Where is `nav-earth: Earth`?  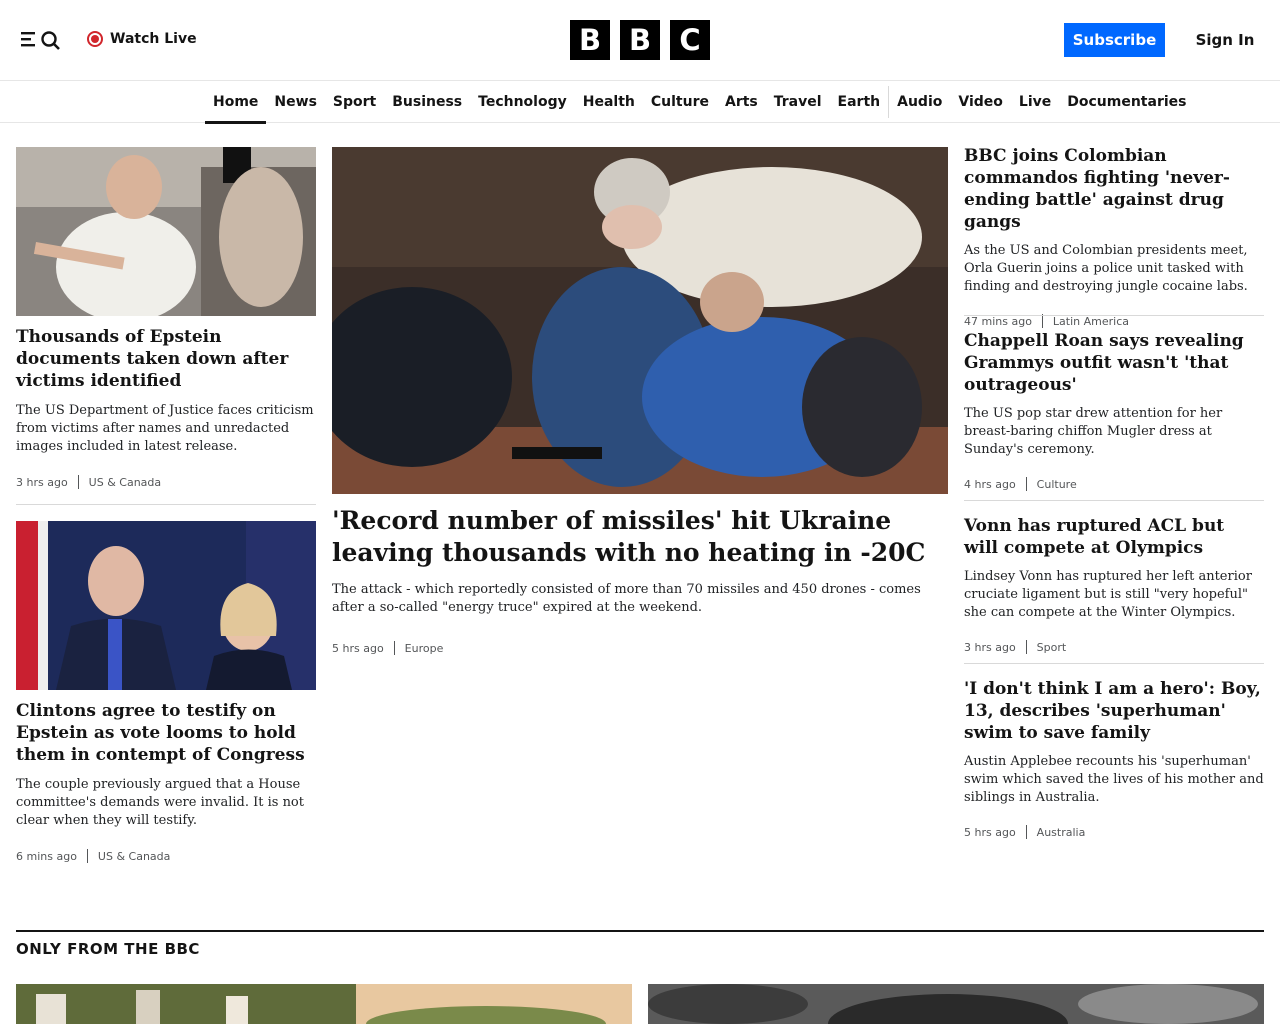 nav-earth: Earth is located at coordinates (859, 102).